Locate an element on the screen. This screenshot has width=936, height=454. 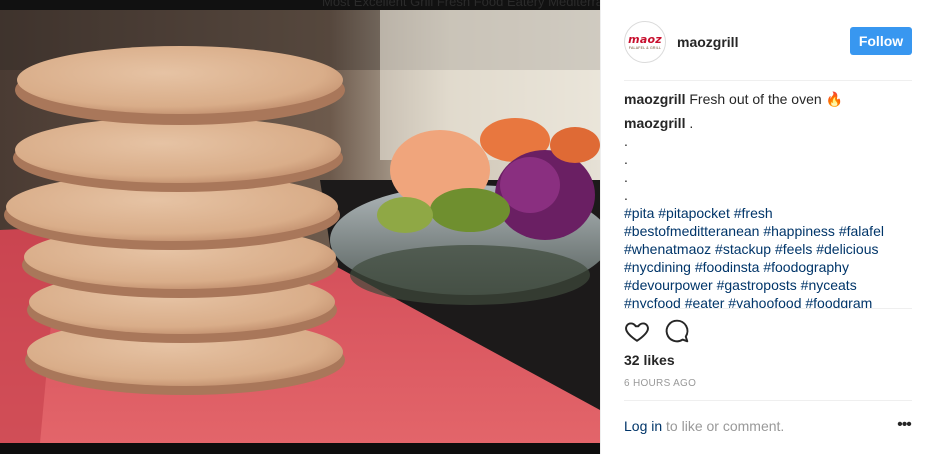
heart-icon is located at coordinates (637, 331).